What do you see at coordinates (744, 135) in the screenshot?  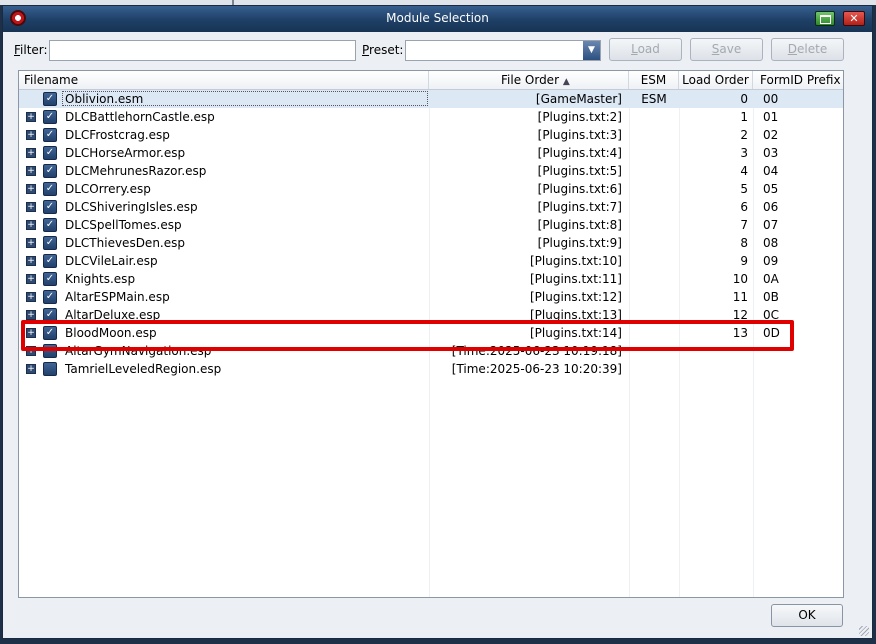 I see `cell-load-order: 2` at bounding box center [744, 135].